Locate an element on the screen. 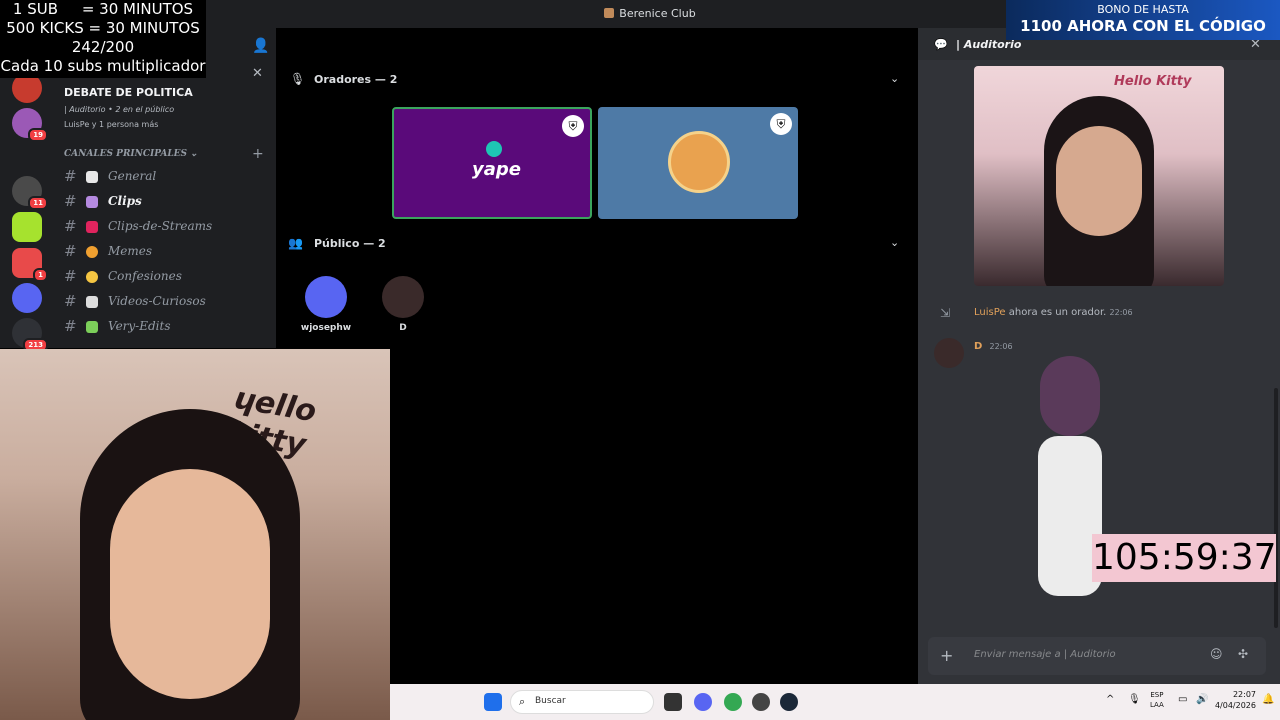 Image resolution: width=1280 pixels, height=720 pixels. language-indicator: ESP LAA is located at coordinates (1157, 700).